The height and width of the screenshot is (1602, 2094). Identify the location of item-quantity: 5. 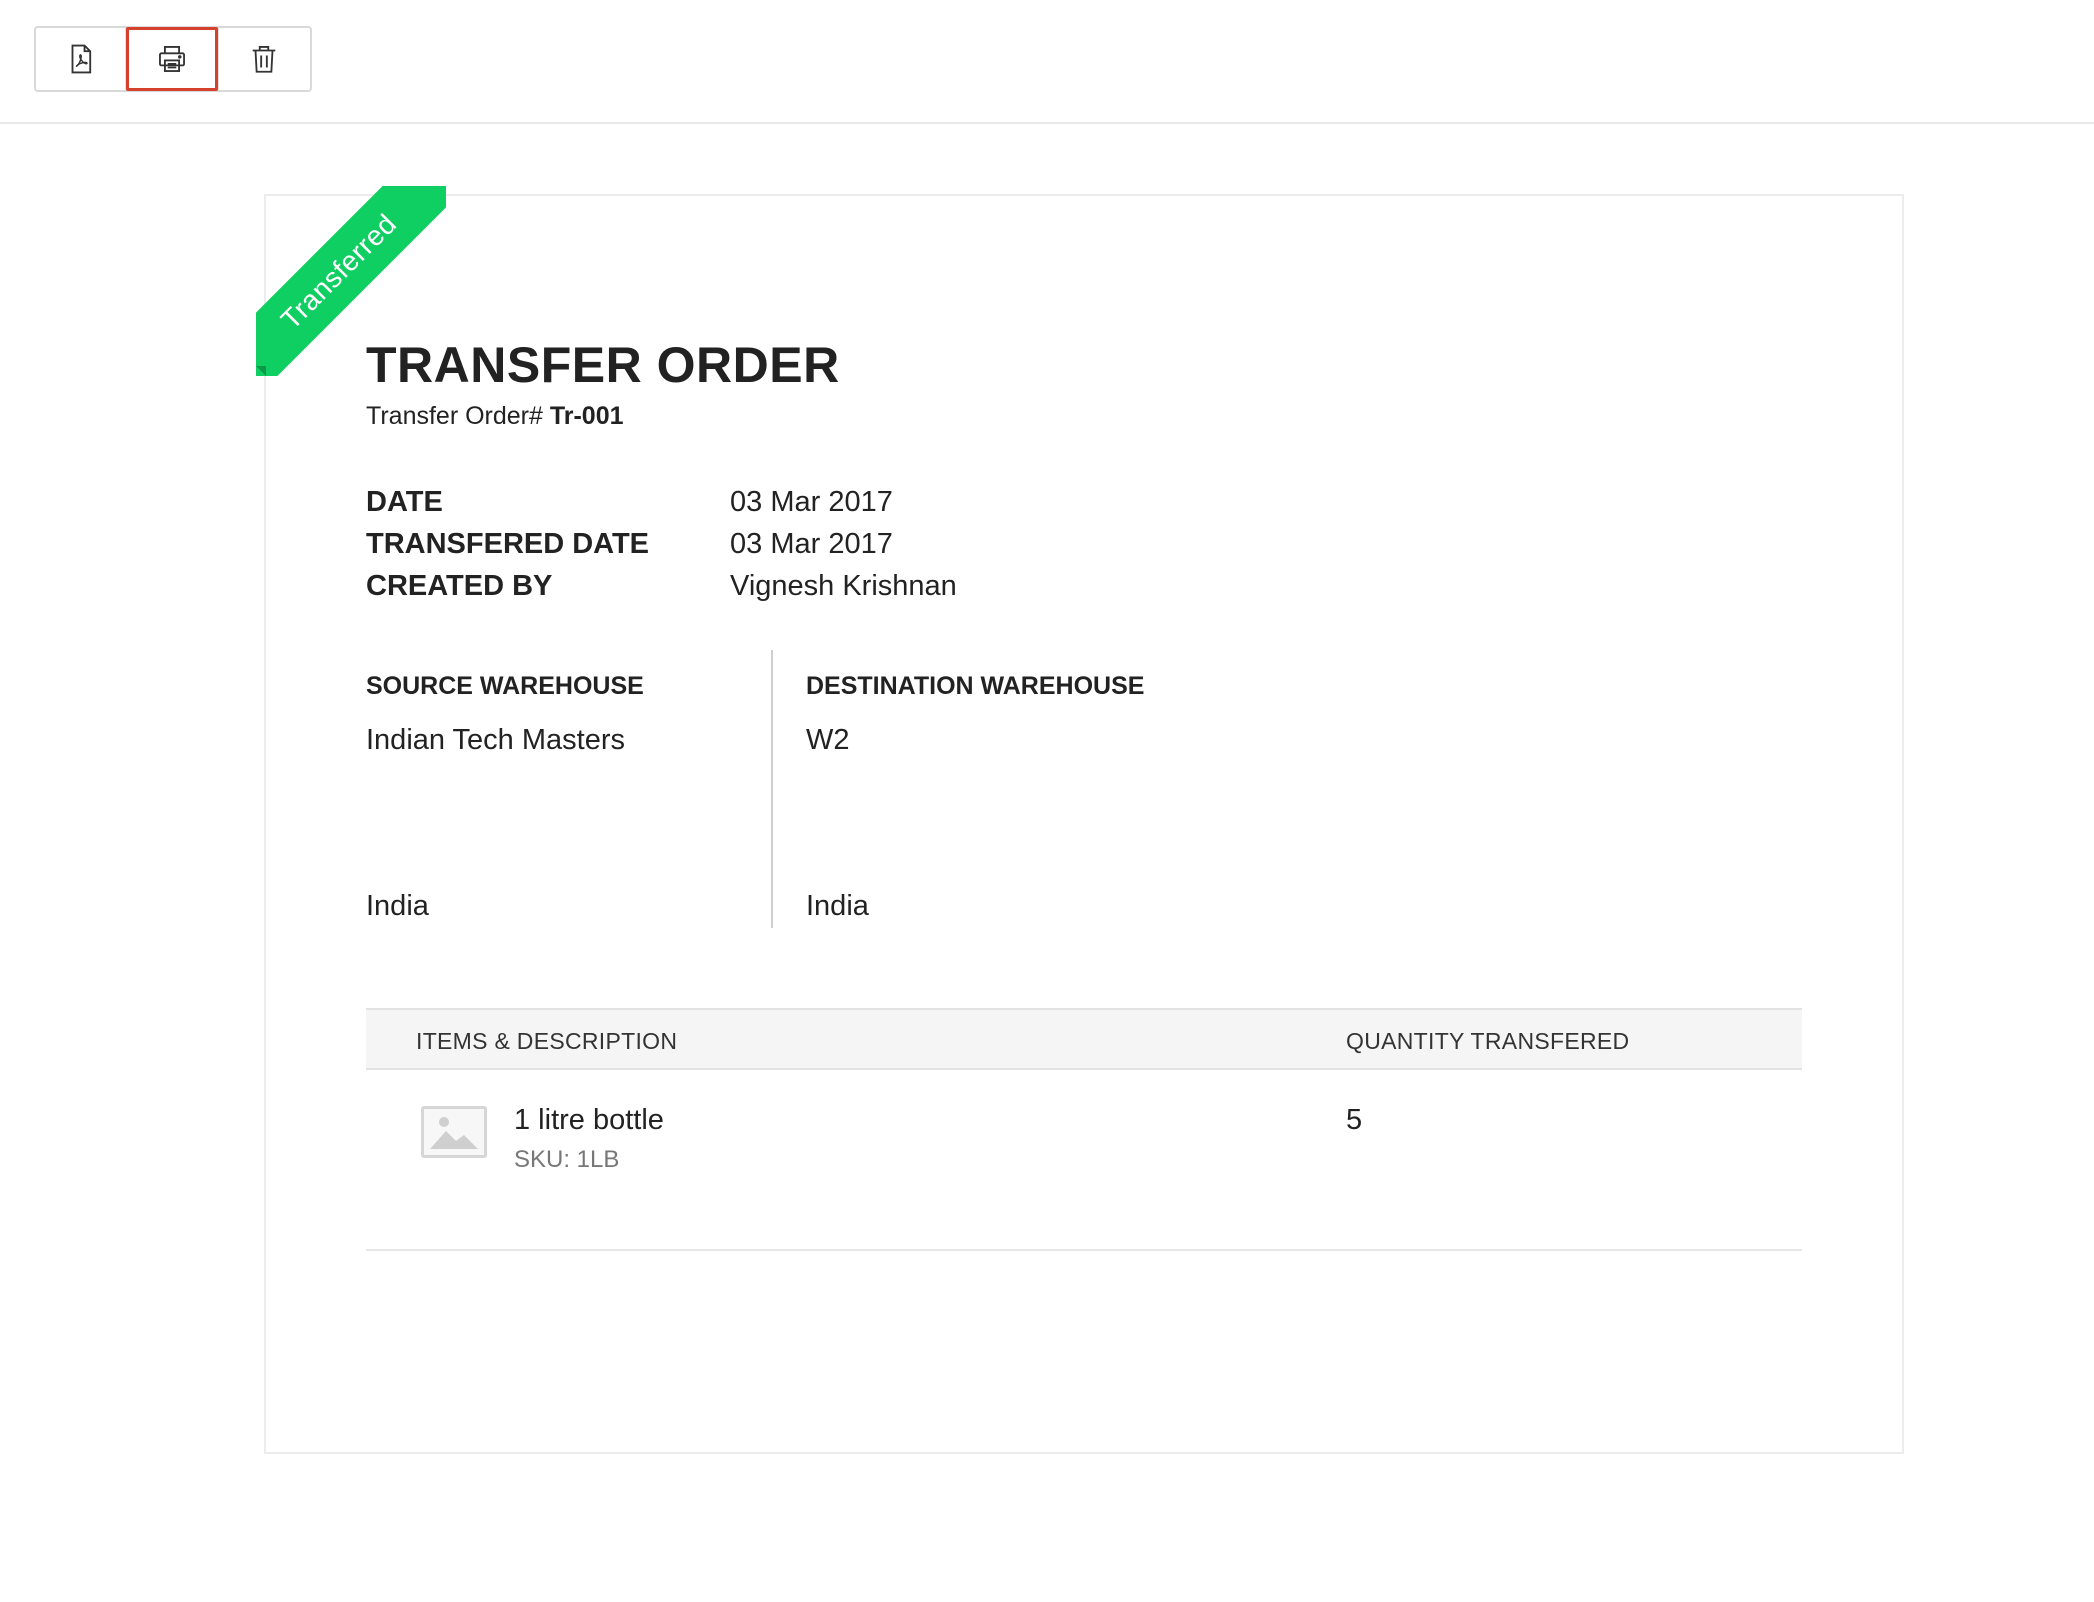
(1354, 1120).